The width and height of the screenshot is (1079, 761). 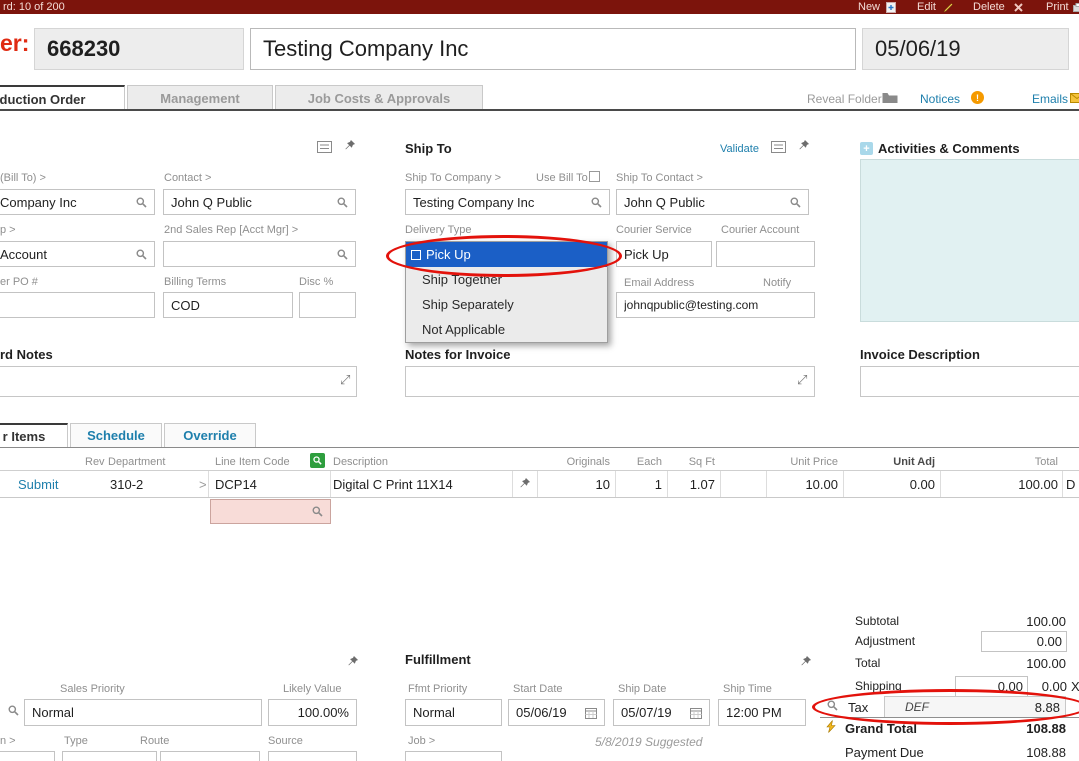 I want to click on email-address-field: johnqpublic@testing.com, so click(x=715, y=305).